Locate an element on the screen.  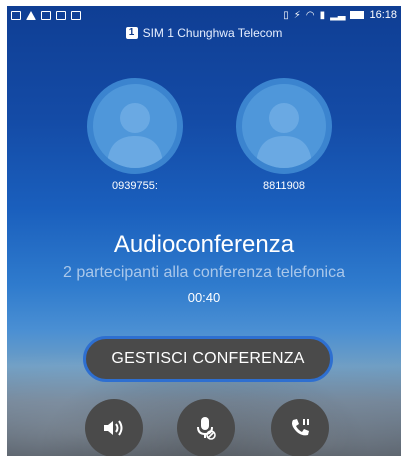
mute-mic-icon is located at coordinates (206, 428).